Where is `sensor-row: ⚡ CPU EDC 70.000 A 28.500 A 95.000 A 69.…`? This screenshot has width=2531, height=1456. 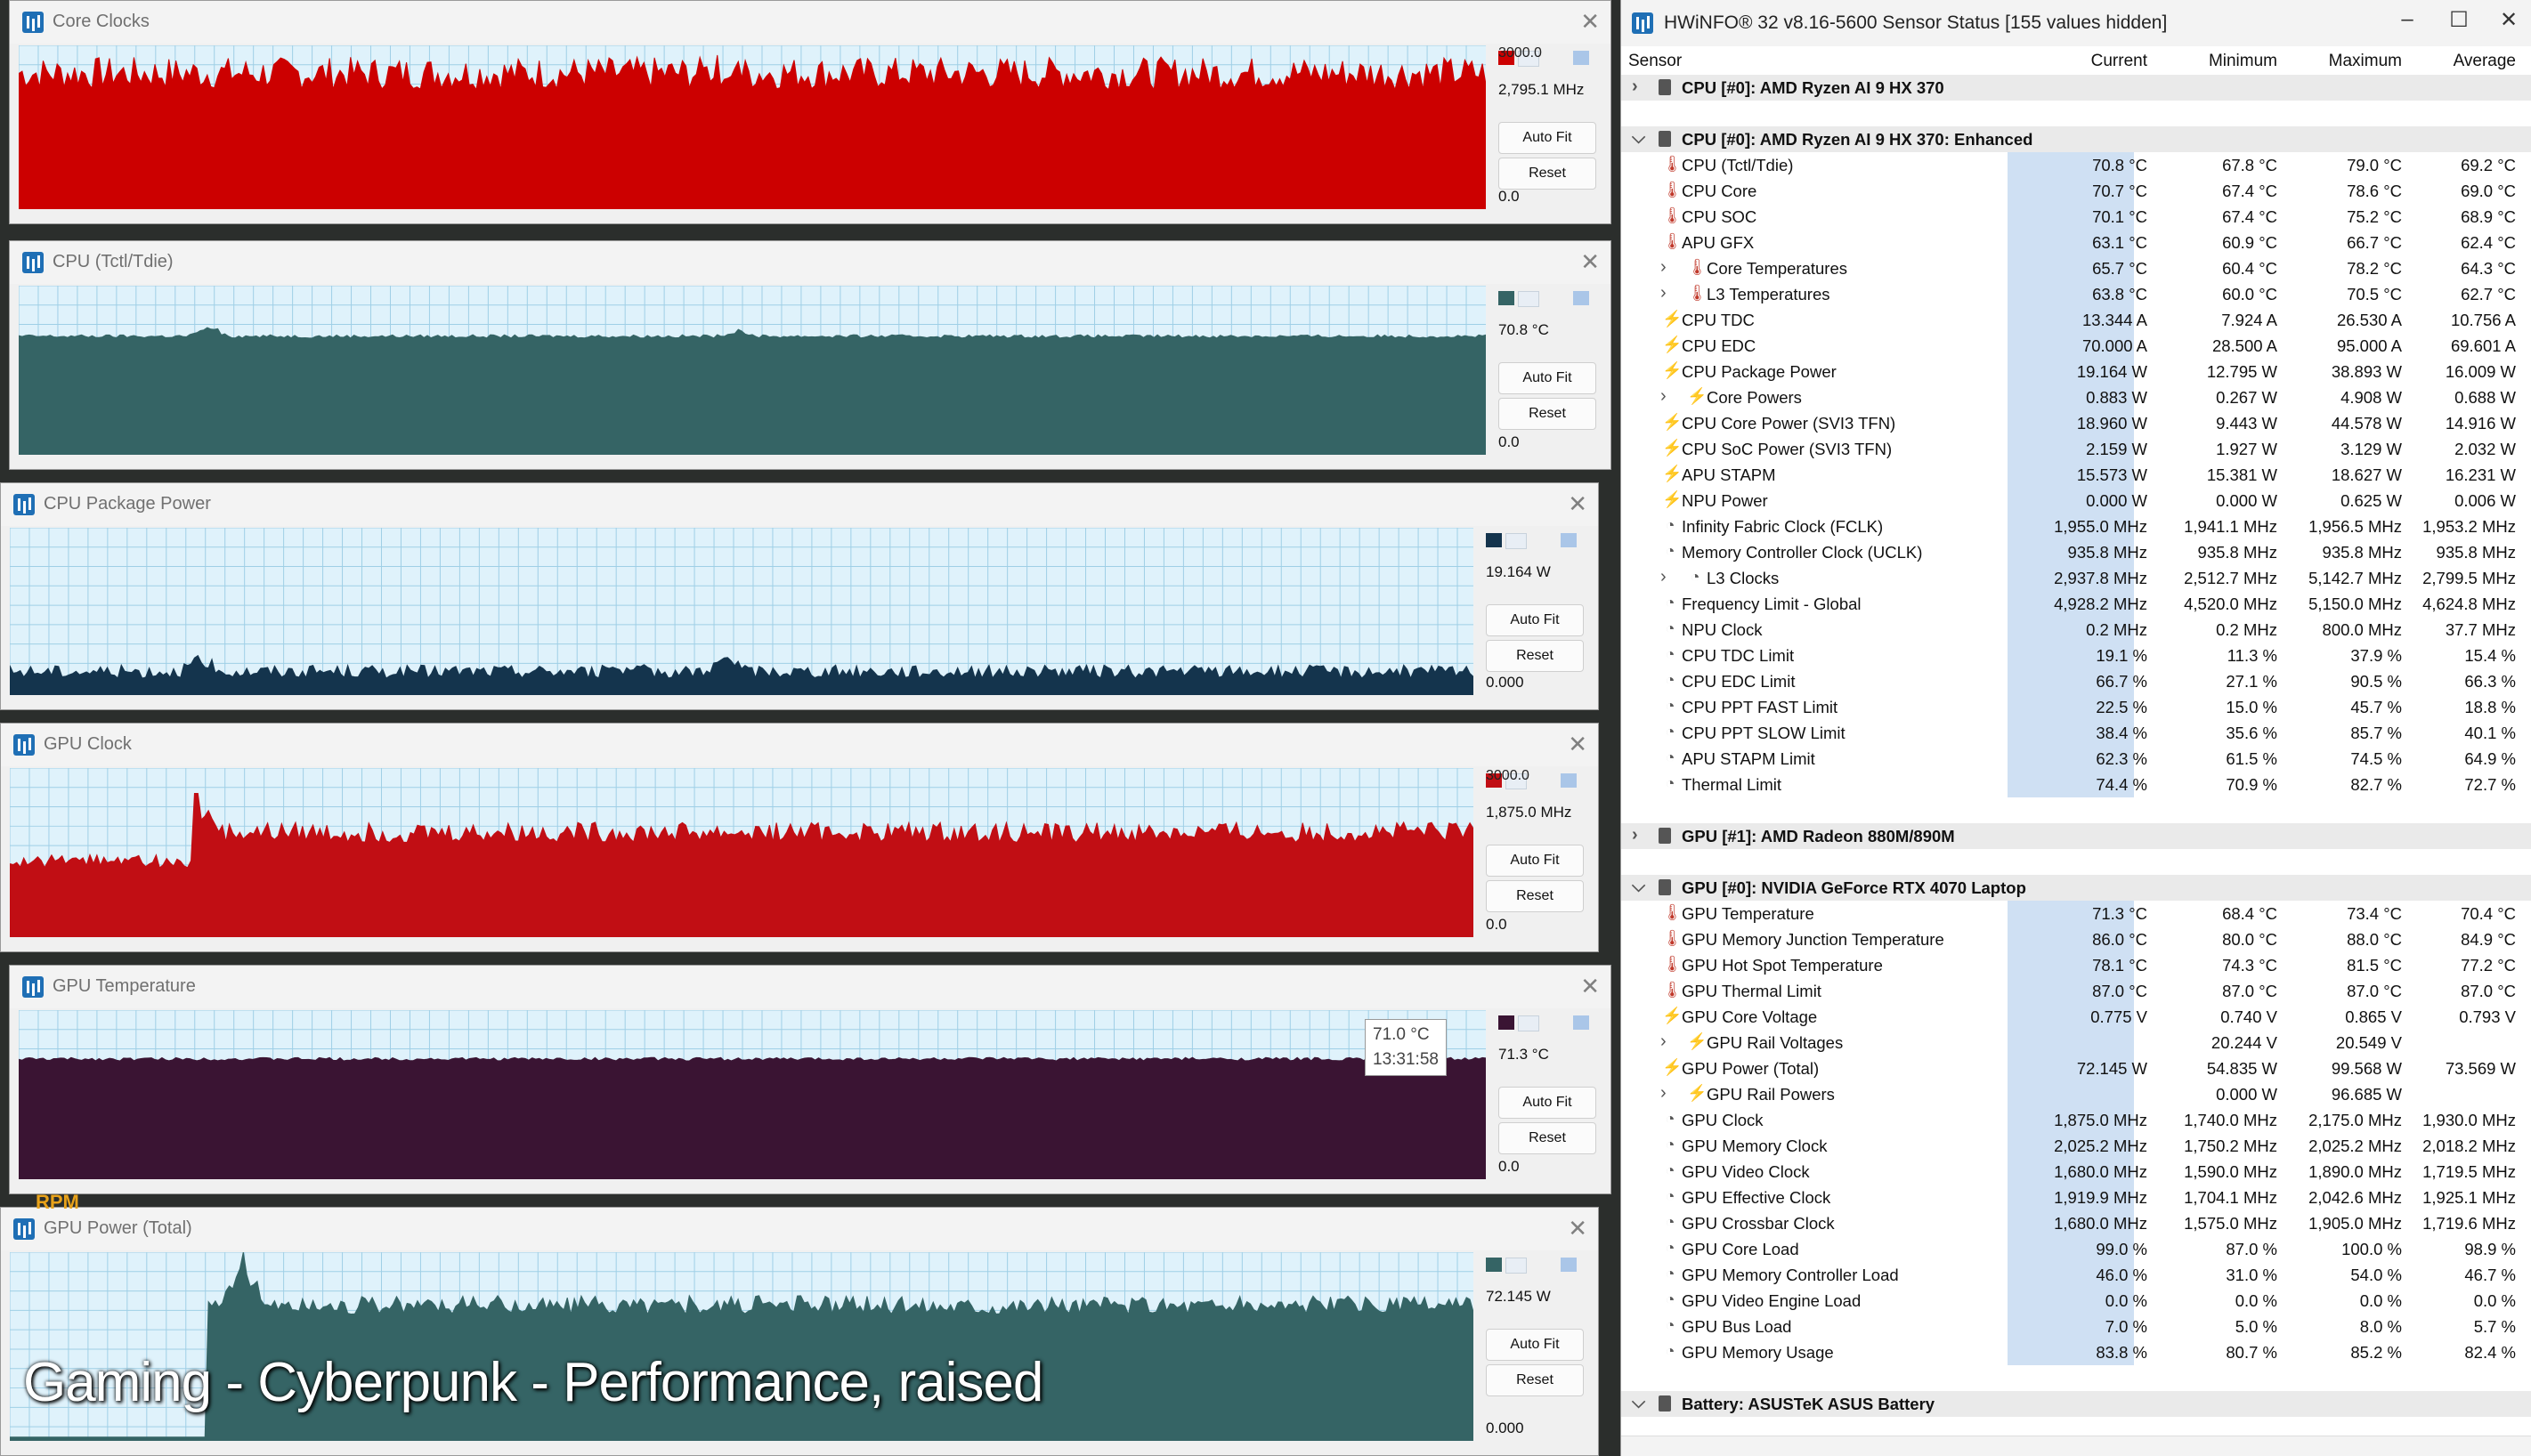
sensor-row: ⚡ CPU EDC 70.000 A 28.500 A 95.000 A 69.… is located at coordinates (2076, 346).